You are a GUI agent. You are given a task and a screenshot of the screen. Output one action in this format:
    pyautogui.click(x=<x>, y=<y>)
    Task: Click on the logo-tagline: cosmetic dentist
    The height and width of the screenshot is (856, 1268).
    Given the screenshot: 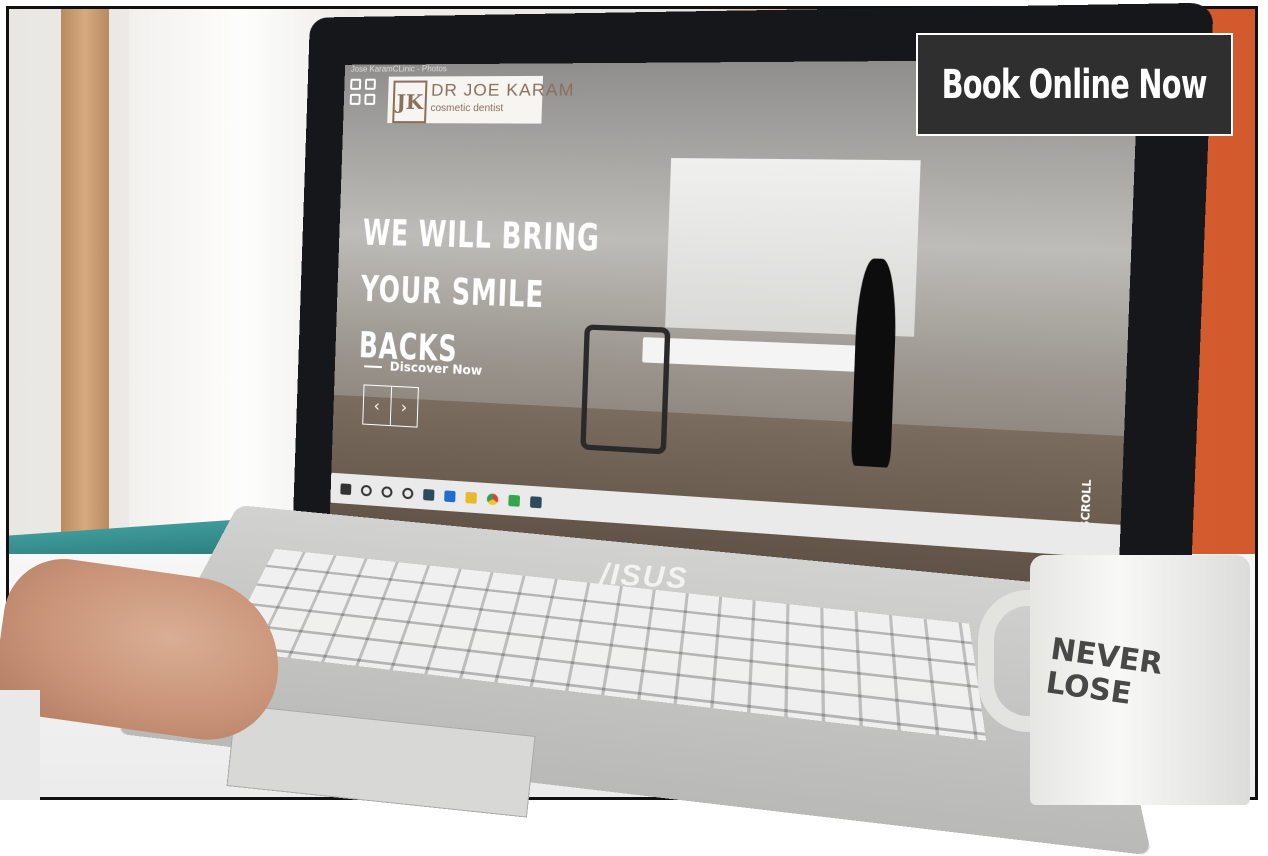 What is the action you would take?
    pyautogui.click(x=467, y=108)
    